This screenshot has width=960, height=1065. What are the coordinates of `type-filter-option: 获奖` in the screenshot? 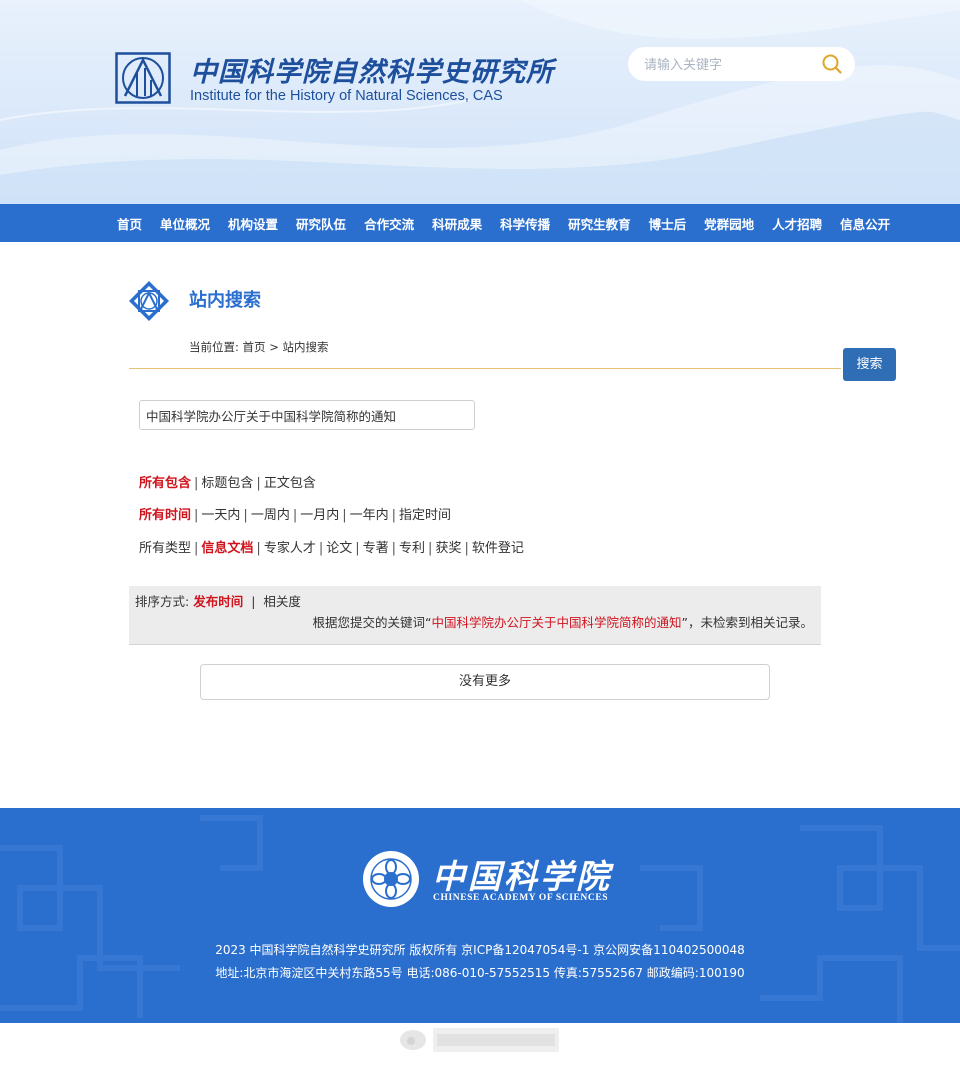 It's located at (448, 548).